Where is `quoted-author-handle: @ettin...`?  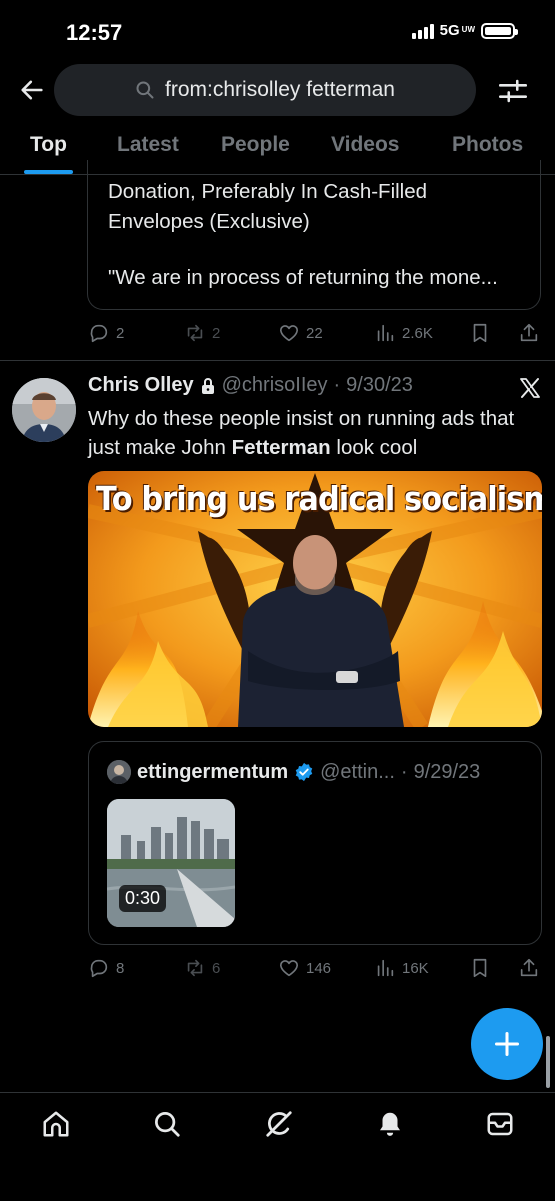
quoted-author-handle: @ettin... is located at coordinates (357, 771).